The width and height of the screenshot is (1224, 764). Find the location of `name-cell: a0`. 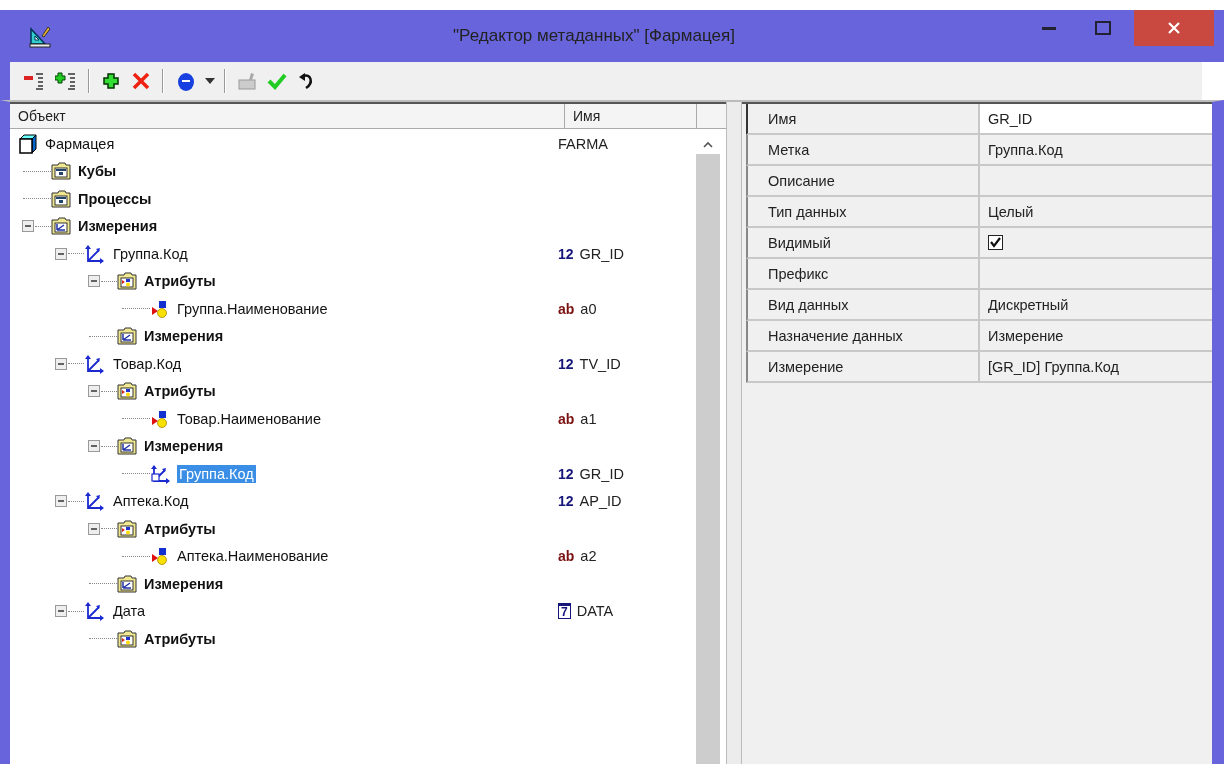

name-cell: a0 is located at coordinates (588, 308).